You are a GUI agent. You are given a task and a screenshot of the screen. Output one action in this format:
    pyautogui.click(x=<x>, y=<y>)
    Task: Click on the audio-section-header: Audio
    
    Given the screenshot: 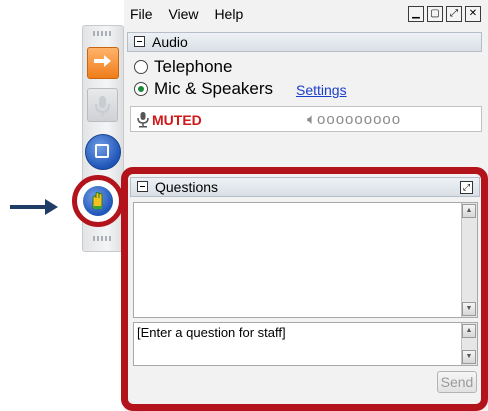 What is the action you would take?
    pyautogui.click(x=304, y=42)
    